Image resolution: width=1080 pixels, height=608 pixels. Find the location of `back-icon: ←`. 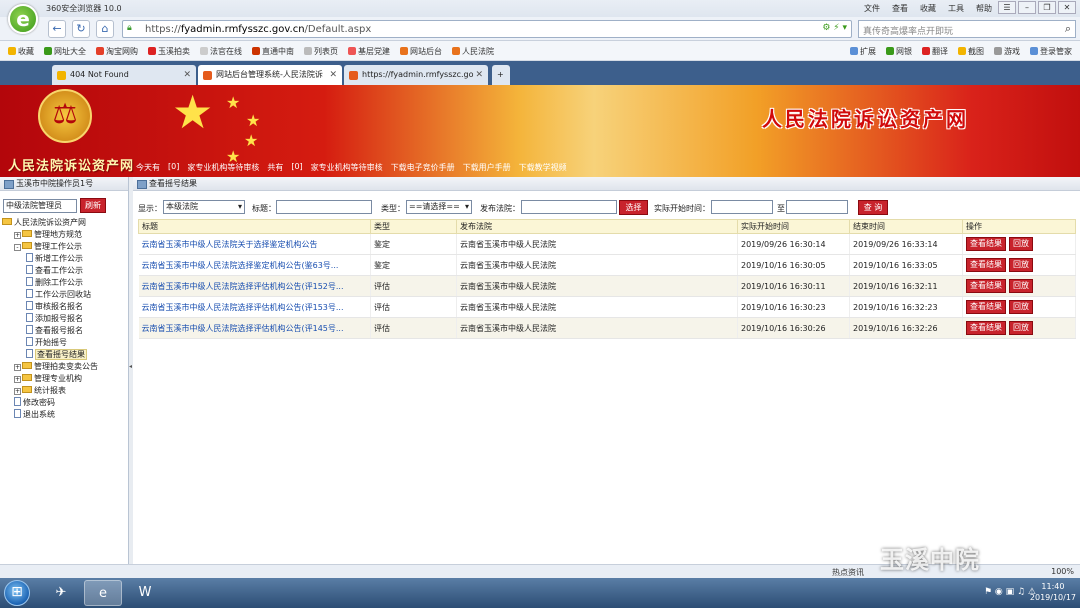

back-icon: ← is located at coordinates (57, 29).